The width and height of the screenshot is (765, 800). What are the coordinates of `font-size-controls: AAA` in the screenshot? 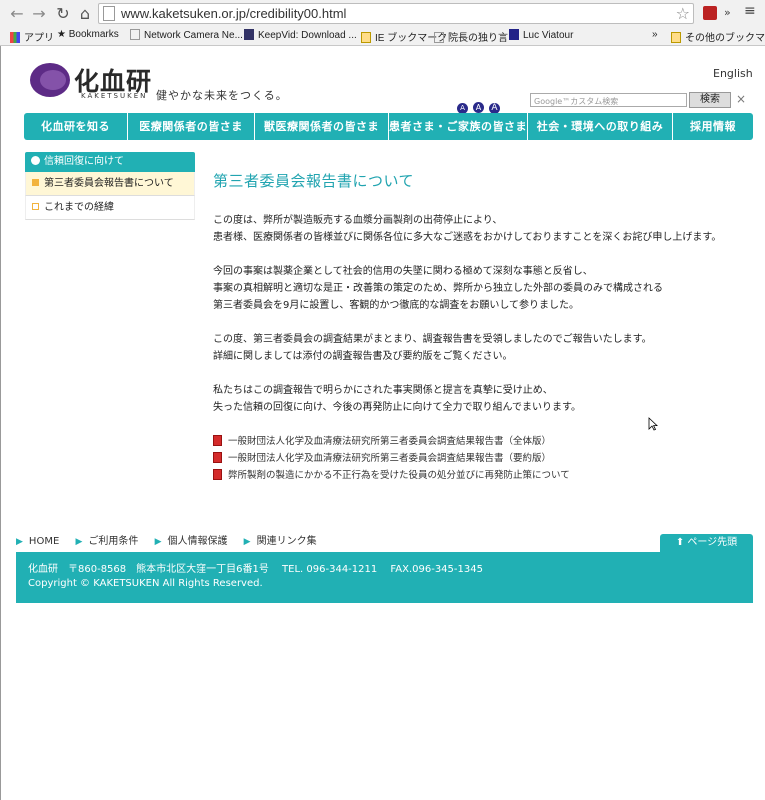 It's located at (481, 104).